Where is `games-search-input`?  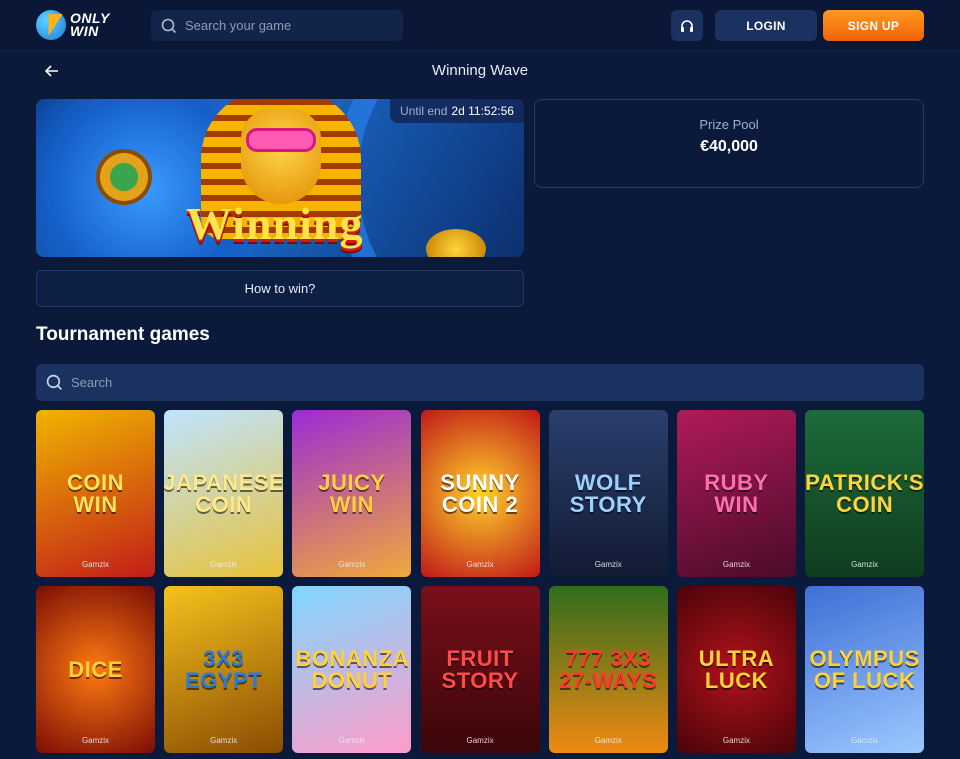
games-search-input is located at coordinates (171, 382).